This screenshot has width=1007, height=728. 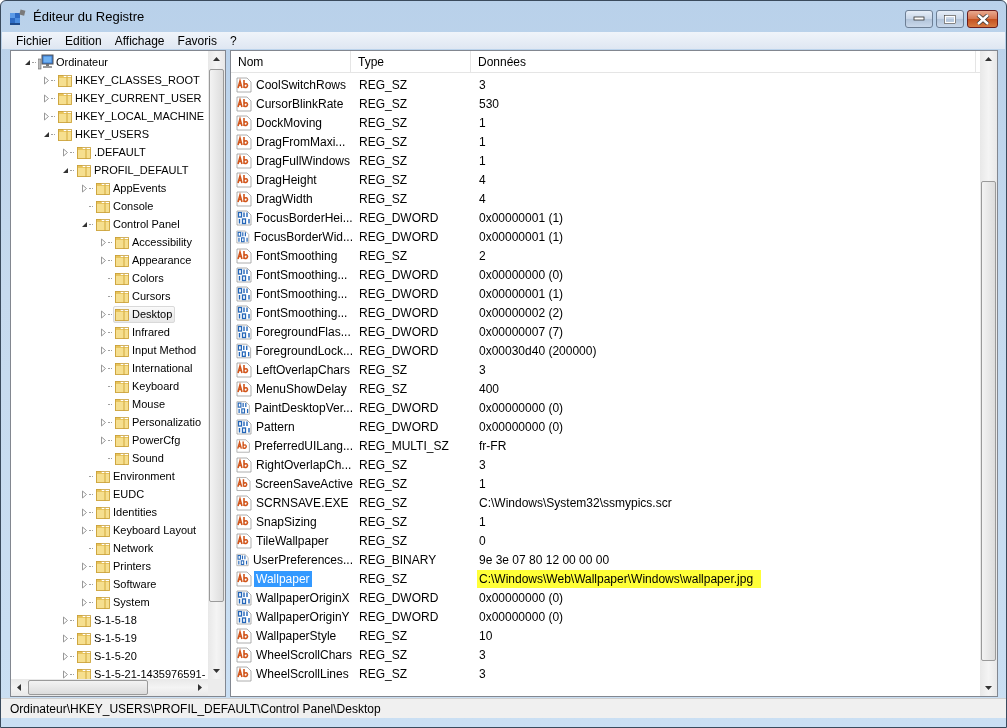 I want to click on tree-item: Console, so click(x=125, y=206).